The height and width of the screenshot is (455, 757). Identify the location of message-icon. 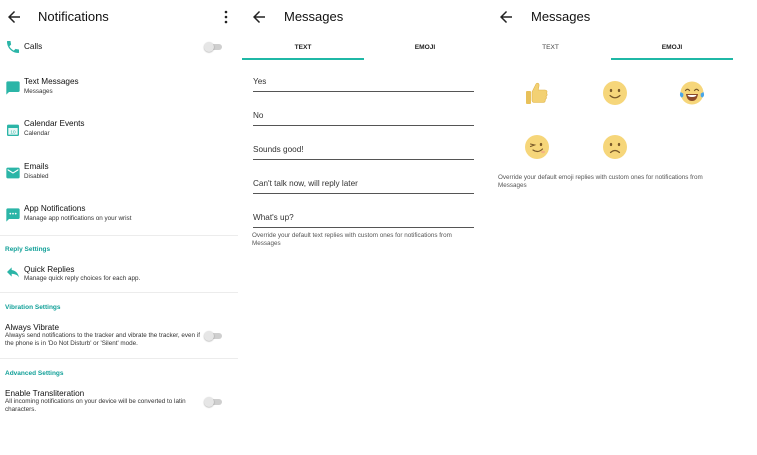
(13, 88).